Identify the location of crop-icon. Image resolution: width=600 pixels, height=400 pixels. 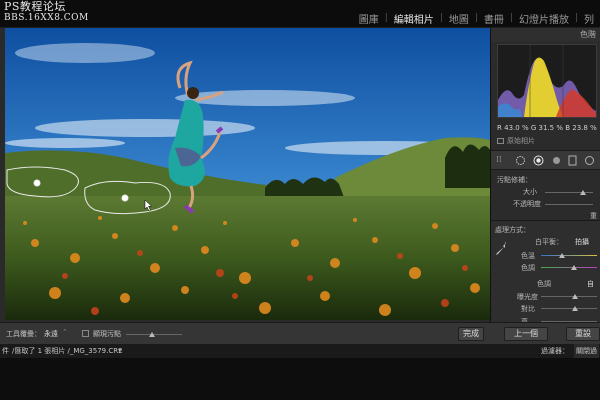
(520, 160).